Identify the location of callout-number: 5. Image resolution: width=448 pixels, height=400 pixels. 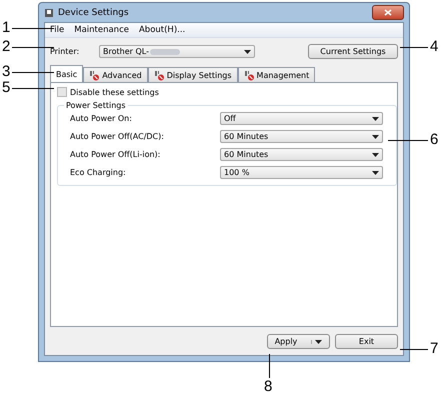
(6, 87).